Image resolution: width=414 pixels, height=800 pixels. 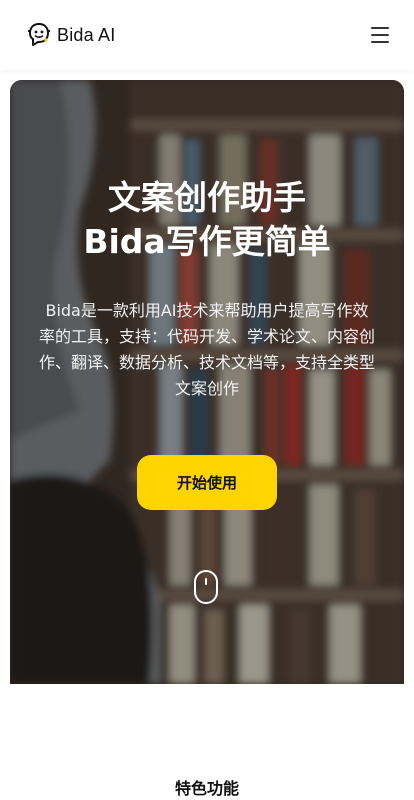 What do you see at coordinates (39, 34) in the screenshot?
I see `robot-face-icon` at bounding box center [39, 34].